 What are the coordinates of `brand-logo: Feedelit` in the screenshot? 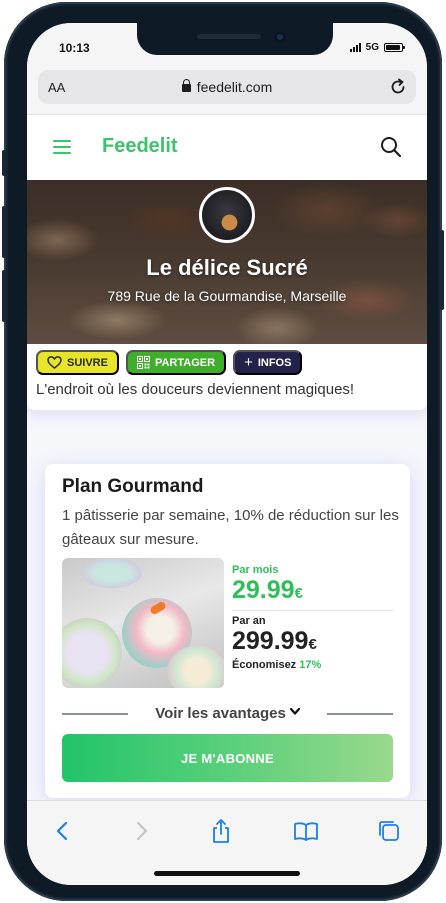 It's located at (140, 146).